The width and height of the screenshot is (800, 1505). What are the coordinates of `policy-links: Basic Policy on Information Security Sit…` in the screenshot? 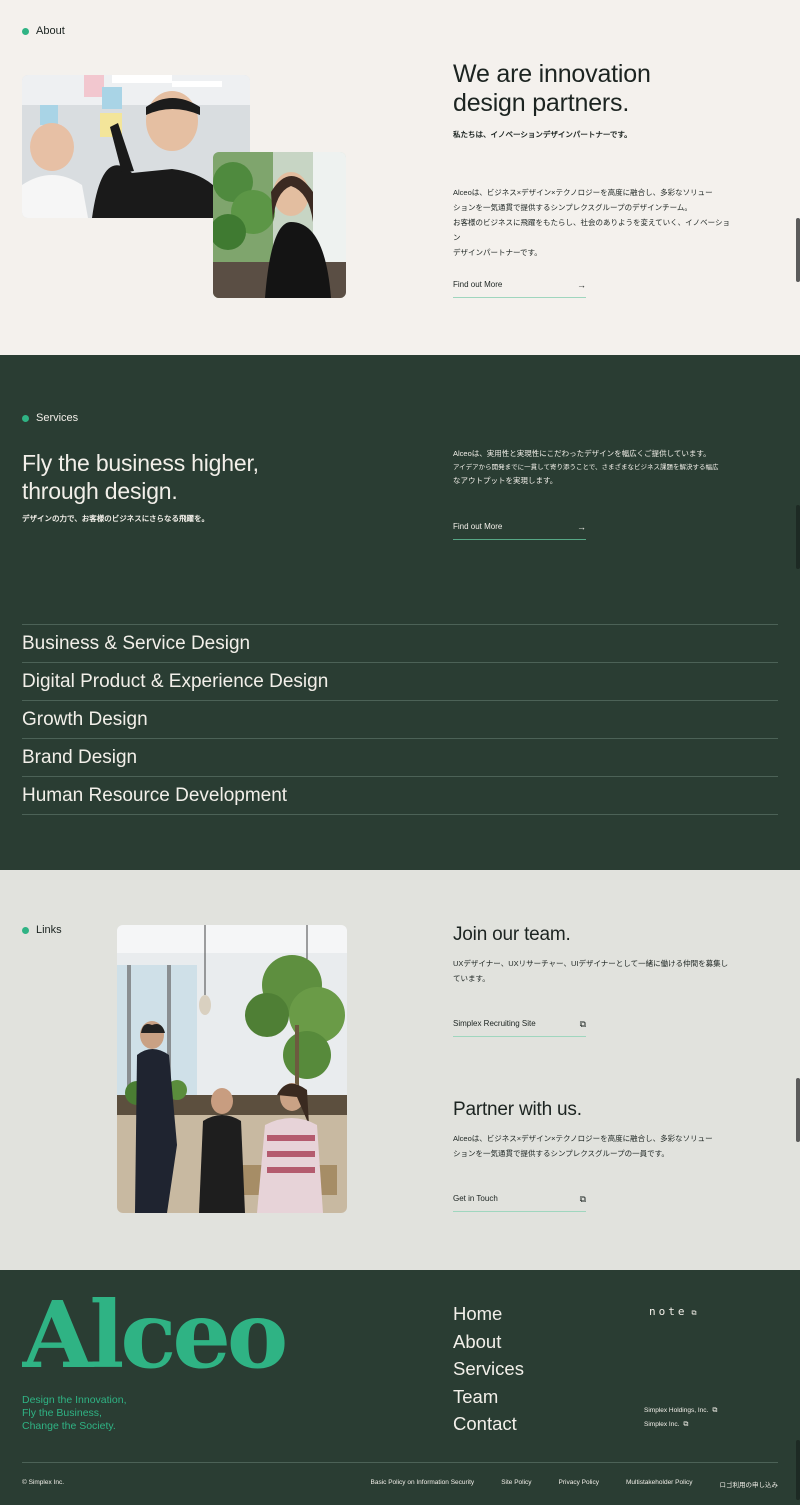 It's located at (575, 1484).